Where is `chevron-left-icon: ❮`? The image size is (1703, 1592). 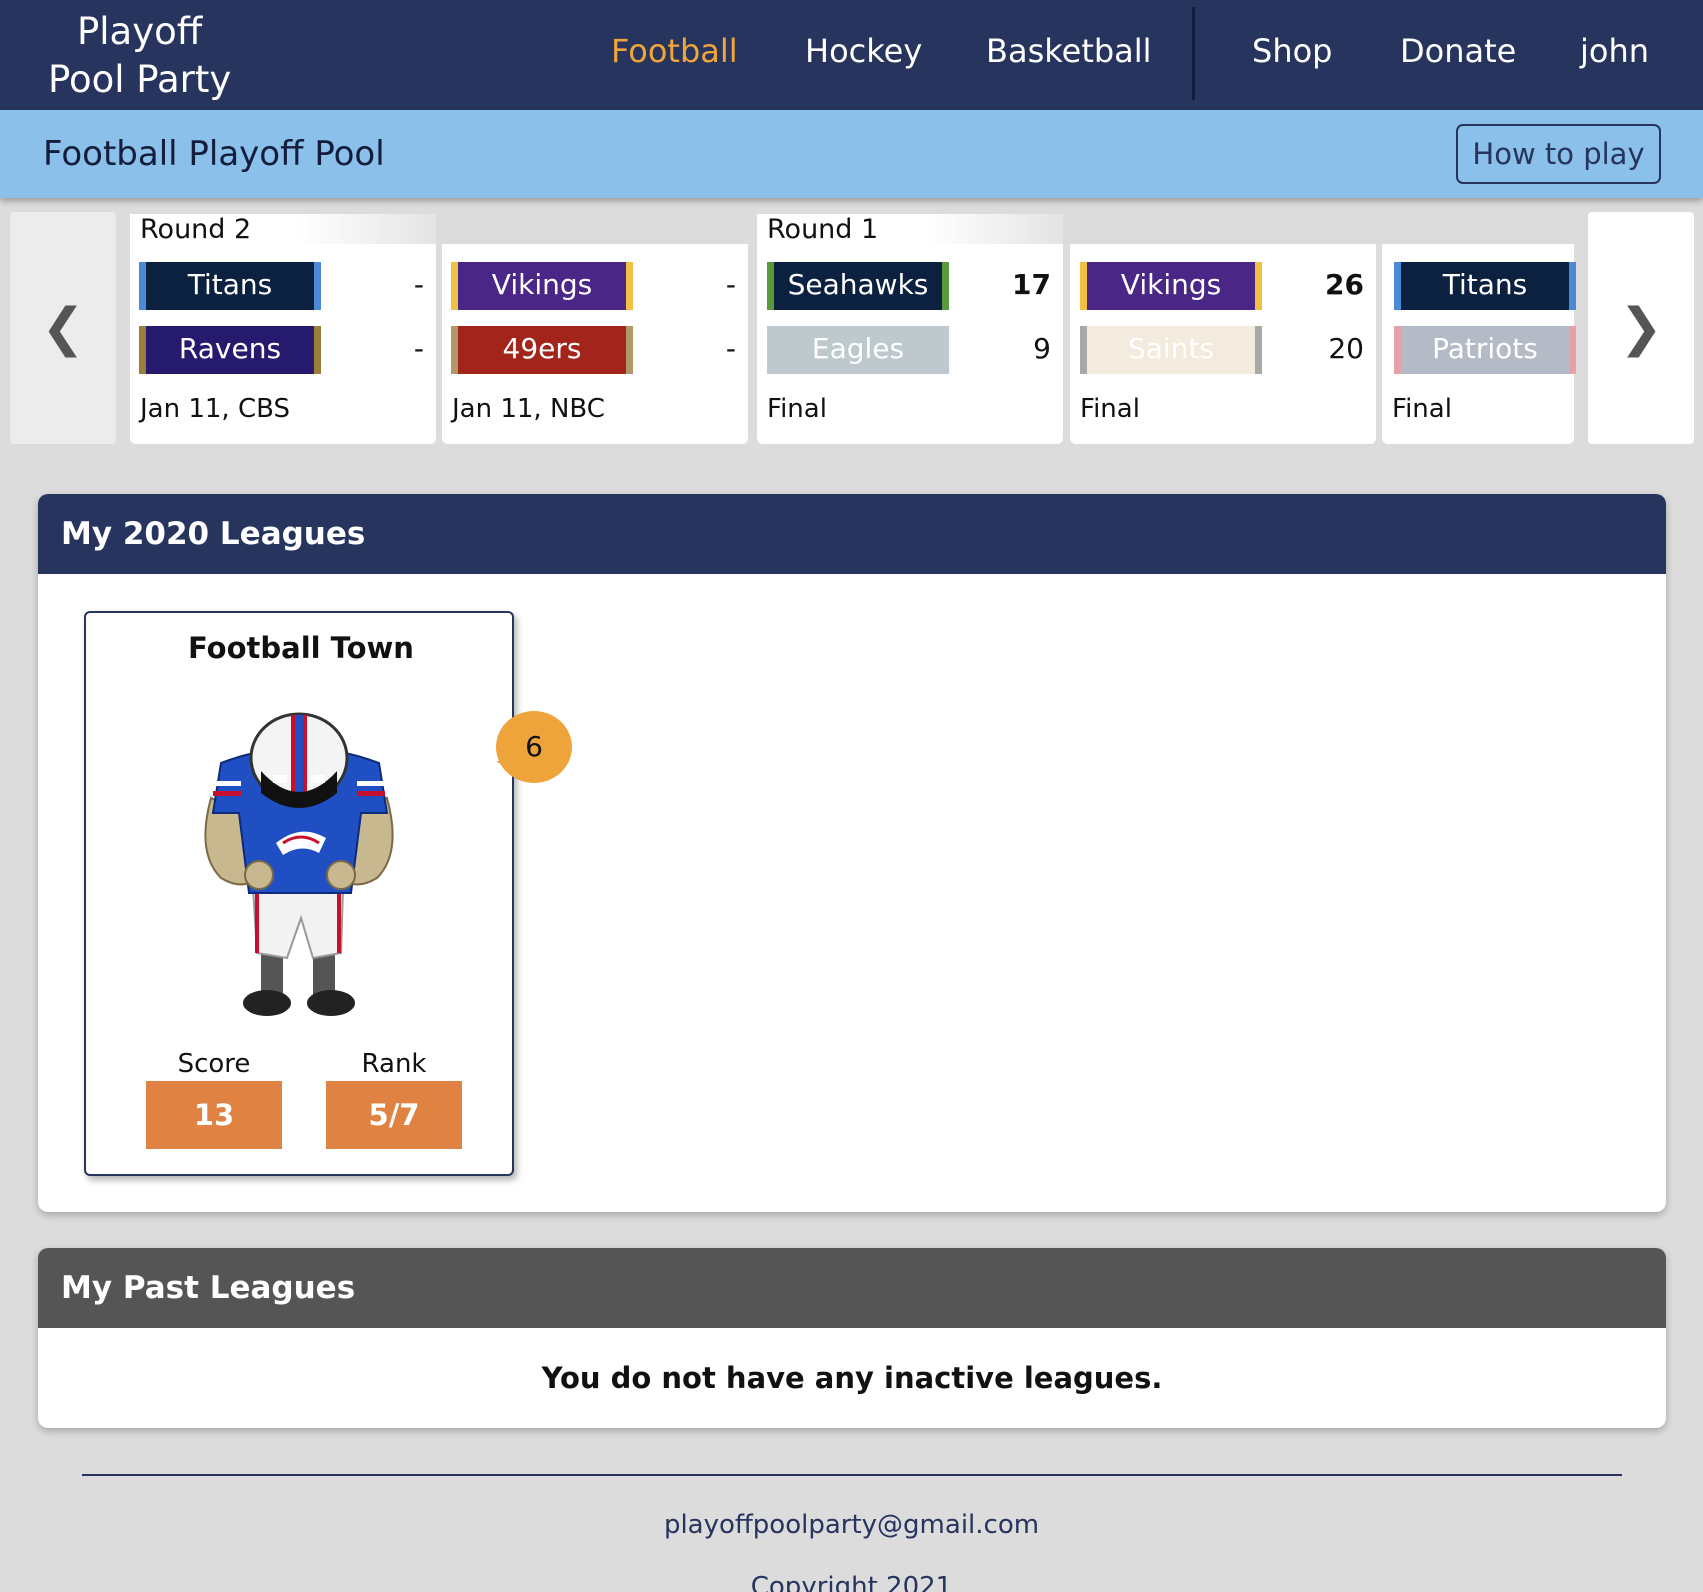 chevron-left-icon: ❮ is located at coordinates (63, 328).